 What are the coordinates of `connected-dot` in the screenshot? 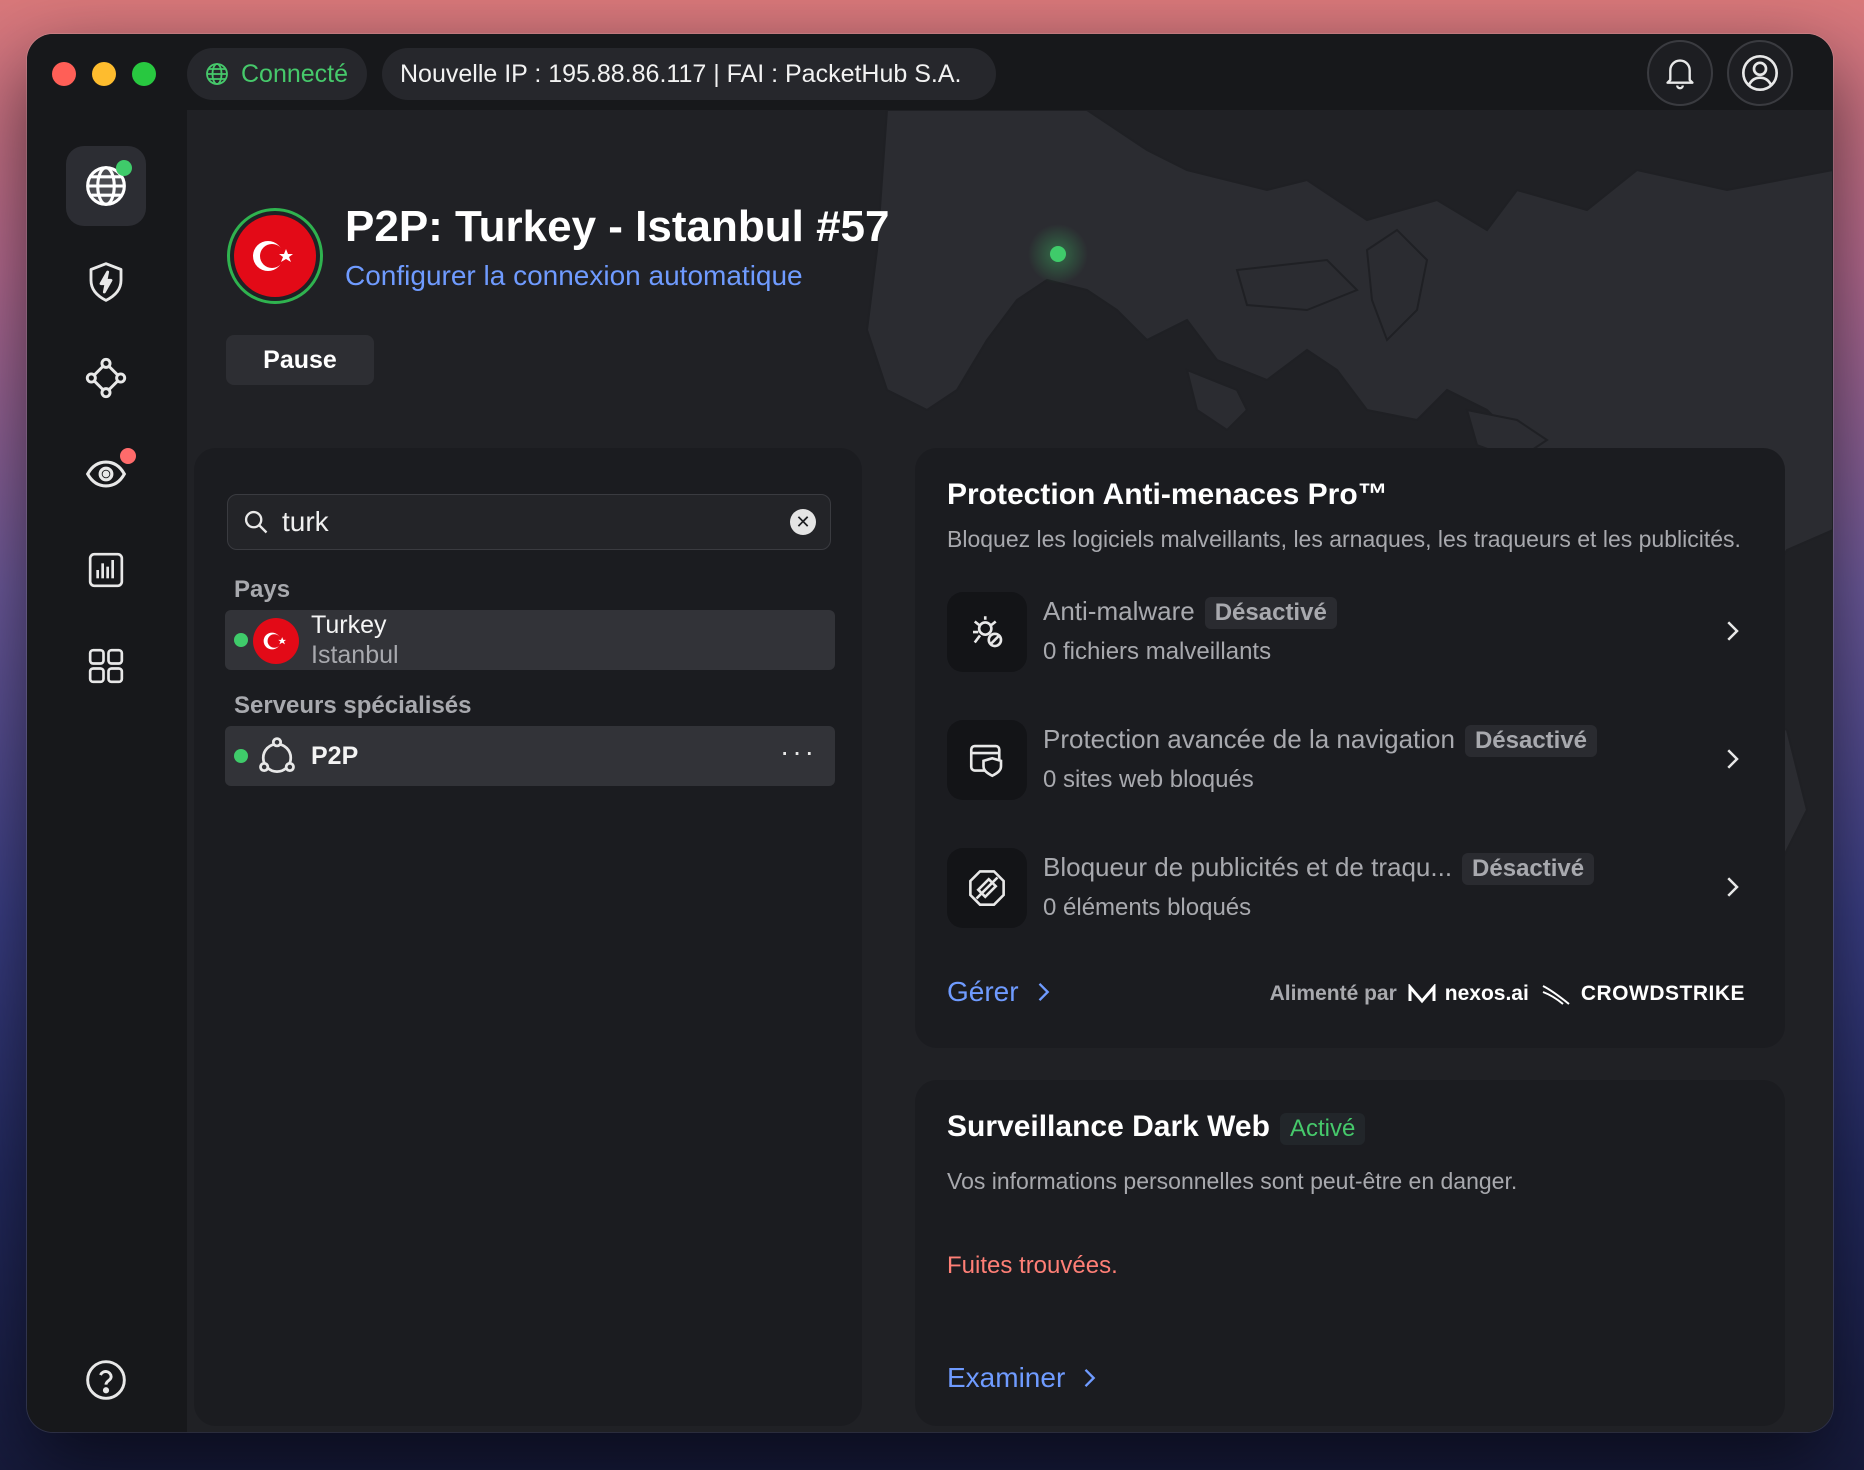 It's located at (124, 168).